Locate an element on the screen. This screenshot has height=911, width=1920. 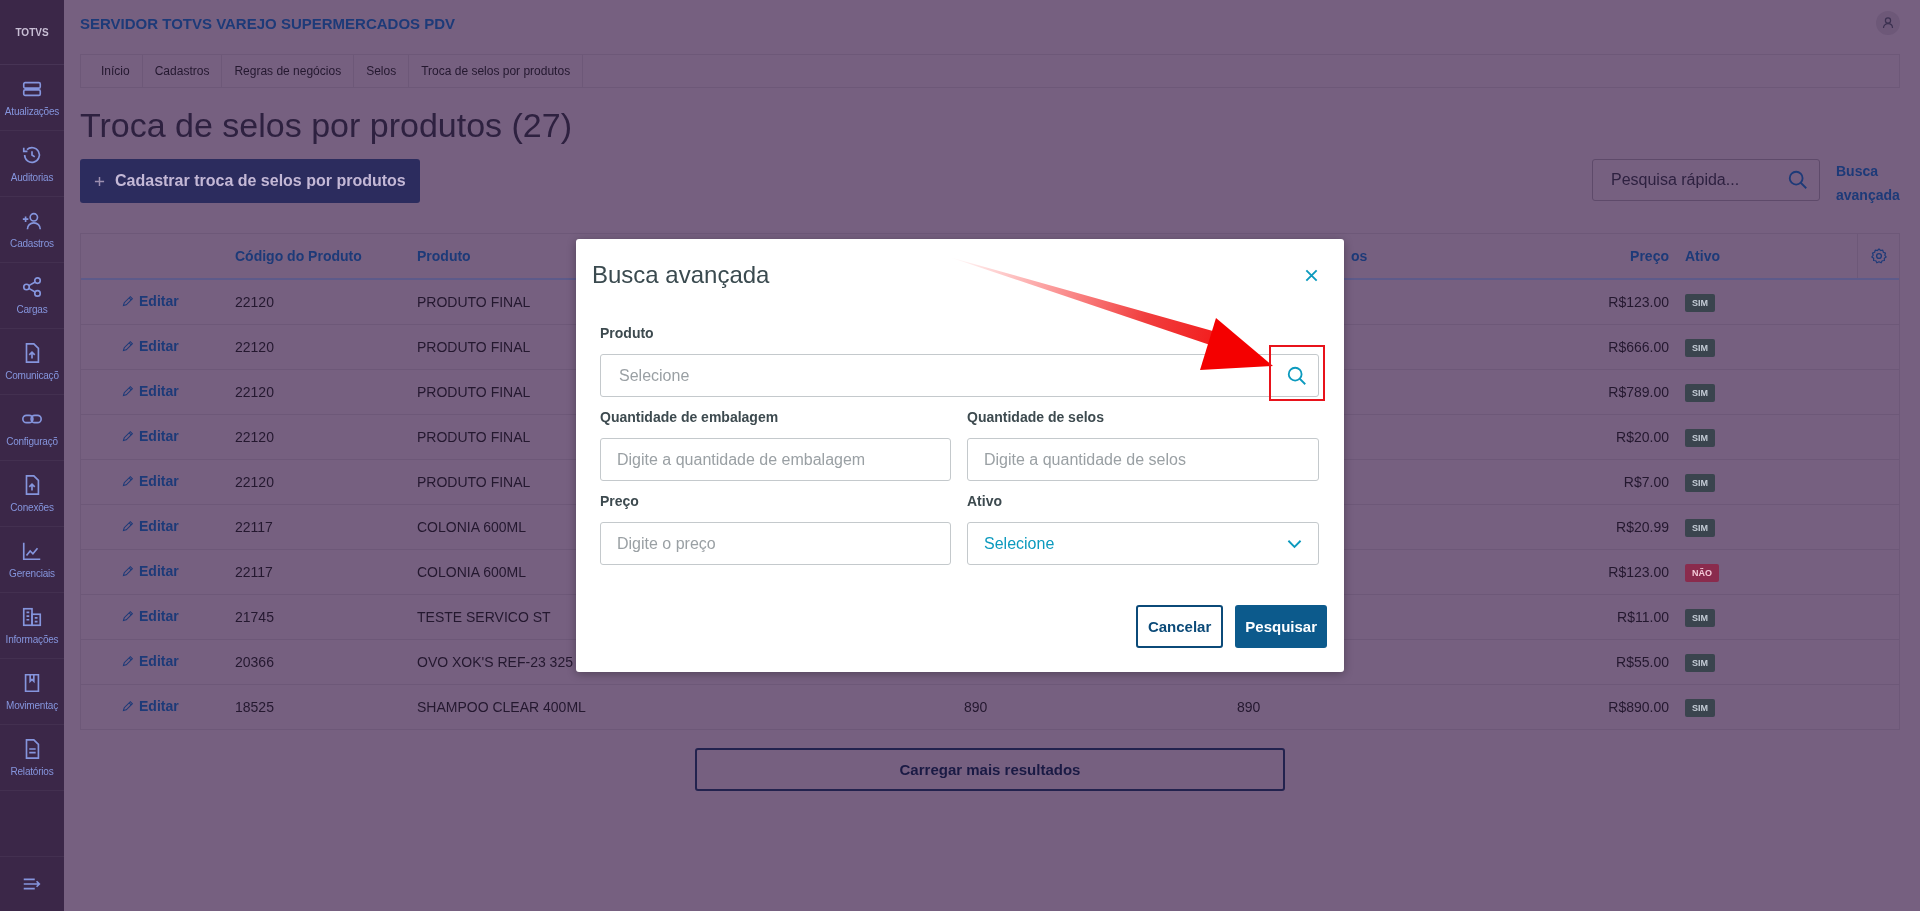
table-cell: SHAMPOO CLEAR 400ML is located at coordinates (501, 707).